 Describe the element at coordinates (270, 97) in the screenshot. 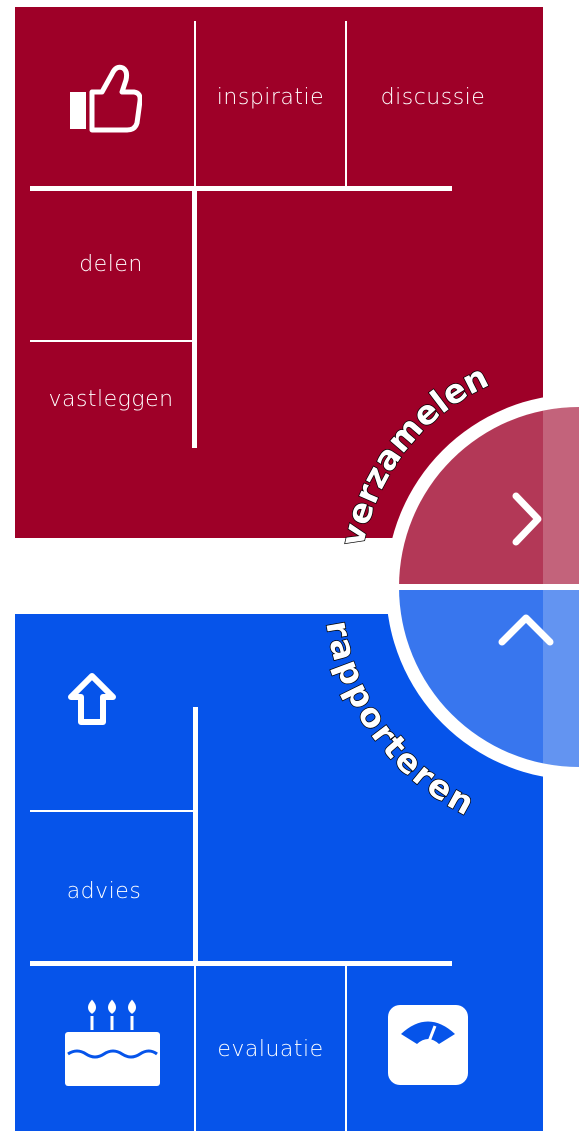

I see `menu-item-inspiratie: inspiratie` at that location.